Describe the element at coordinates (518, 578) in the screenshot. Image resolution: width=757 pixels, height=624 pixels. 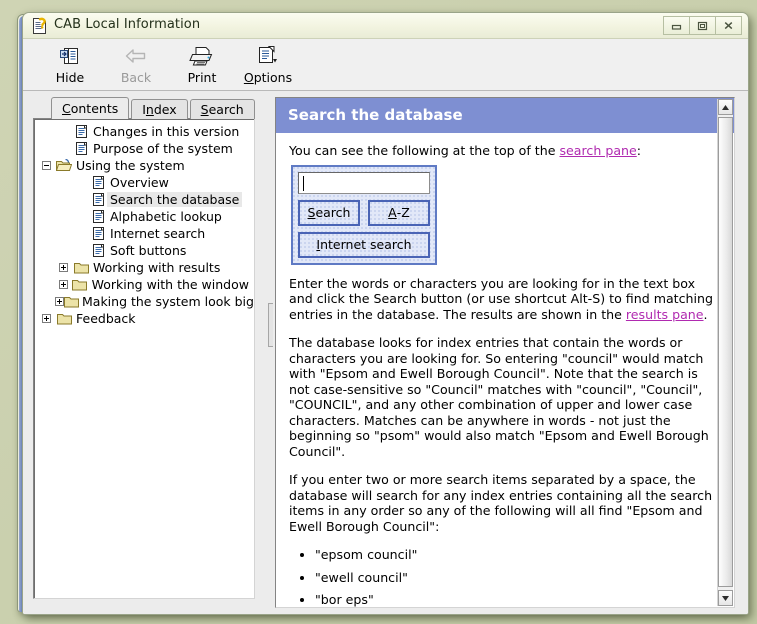
I see `list-item: "ewell council"` at that location.